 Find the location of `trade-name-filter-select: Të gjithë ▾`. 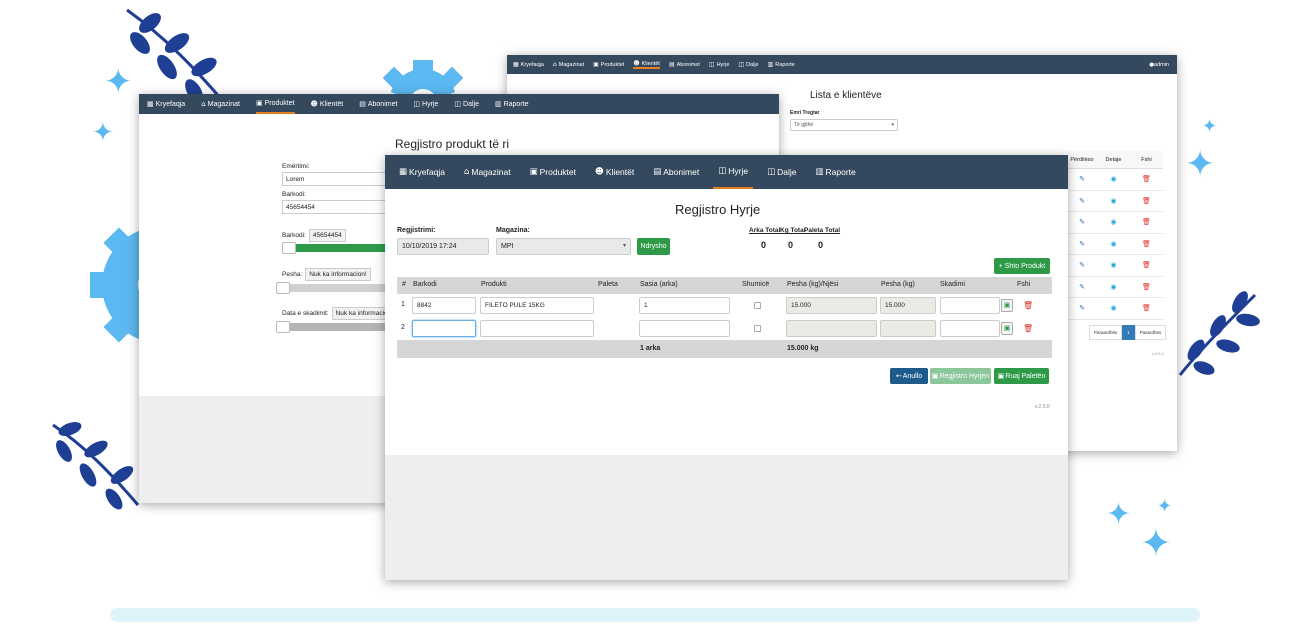

trade-name-filter-select: Të gjithë ▾ is located at coordinates (844, 125).